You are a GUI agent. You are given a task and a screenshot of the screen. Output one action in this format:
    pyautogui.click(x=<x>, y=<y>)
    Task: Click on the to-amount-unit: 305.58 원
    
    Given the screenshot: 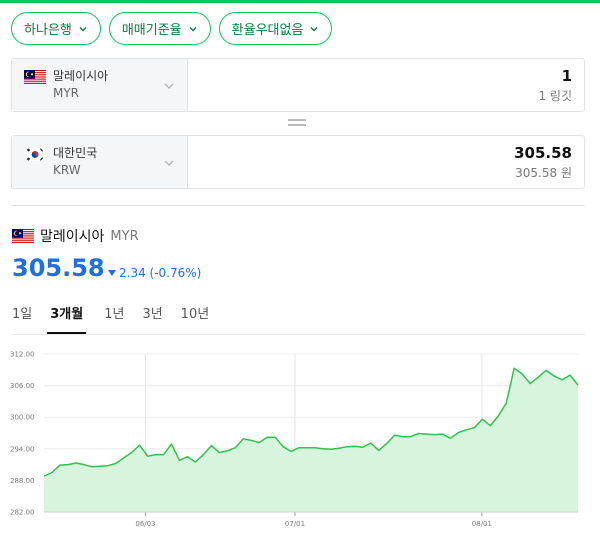 What is the action you would take?
    pyautogui.click(x=543, y=173)
    